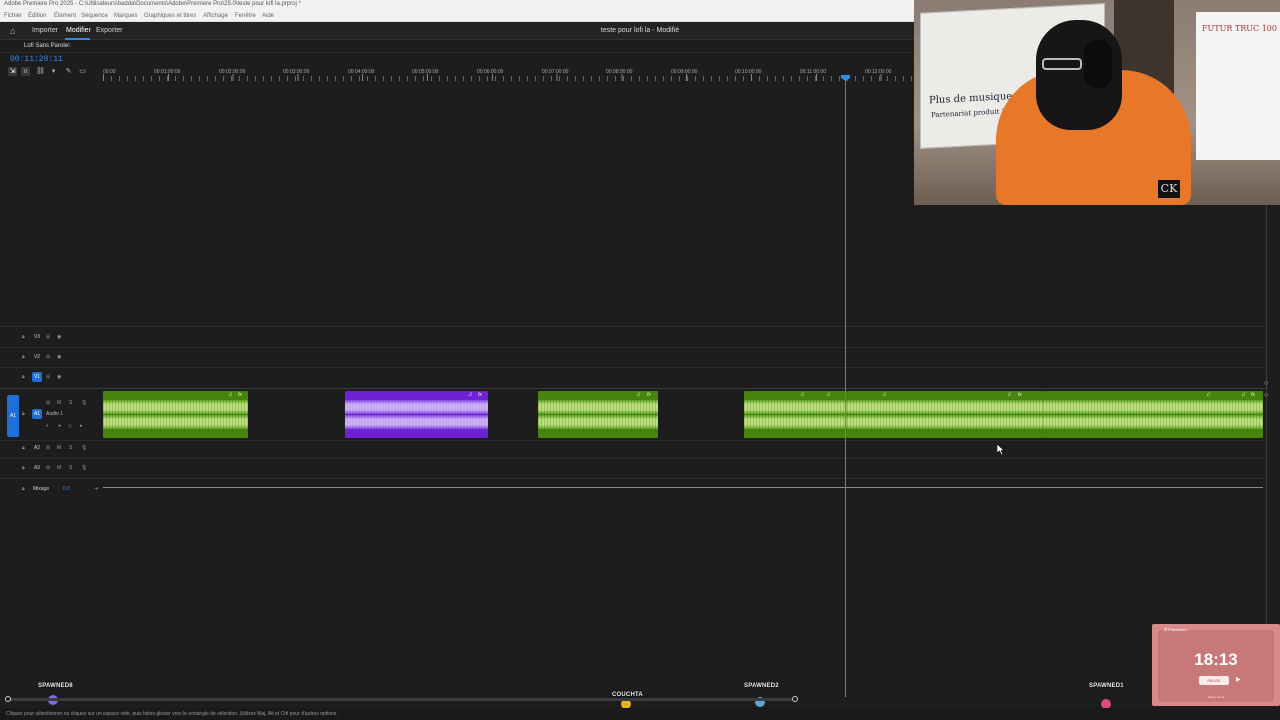 The height and width of the screenshot is (720, 1280). Describe the element at coordinates (36, 59) in the screenshot. I see `playhead-timecode: 00:11:28:11` at that location.